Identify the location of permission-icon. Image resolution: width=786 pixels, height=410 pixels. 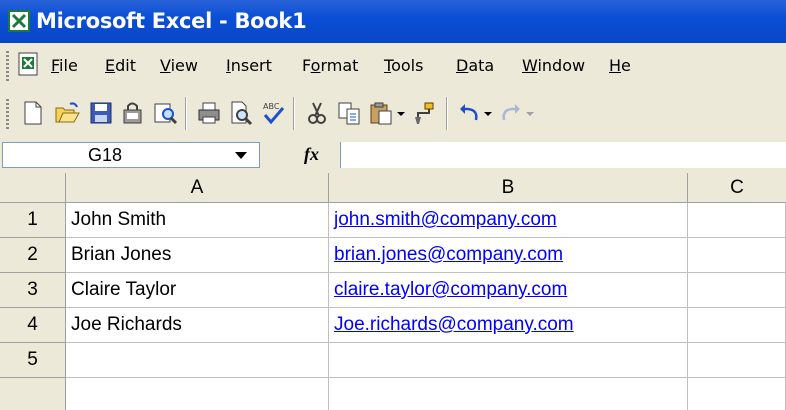
(133, 113).